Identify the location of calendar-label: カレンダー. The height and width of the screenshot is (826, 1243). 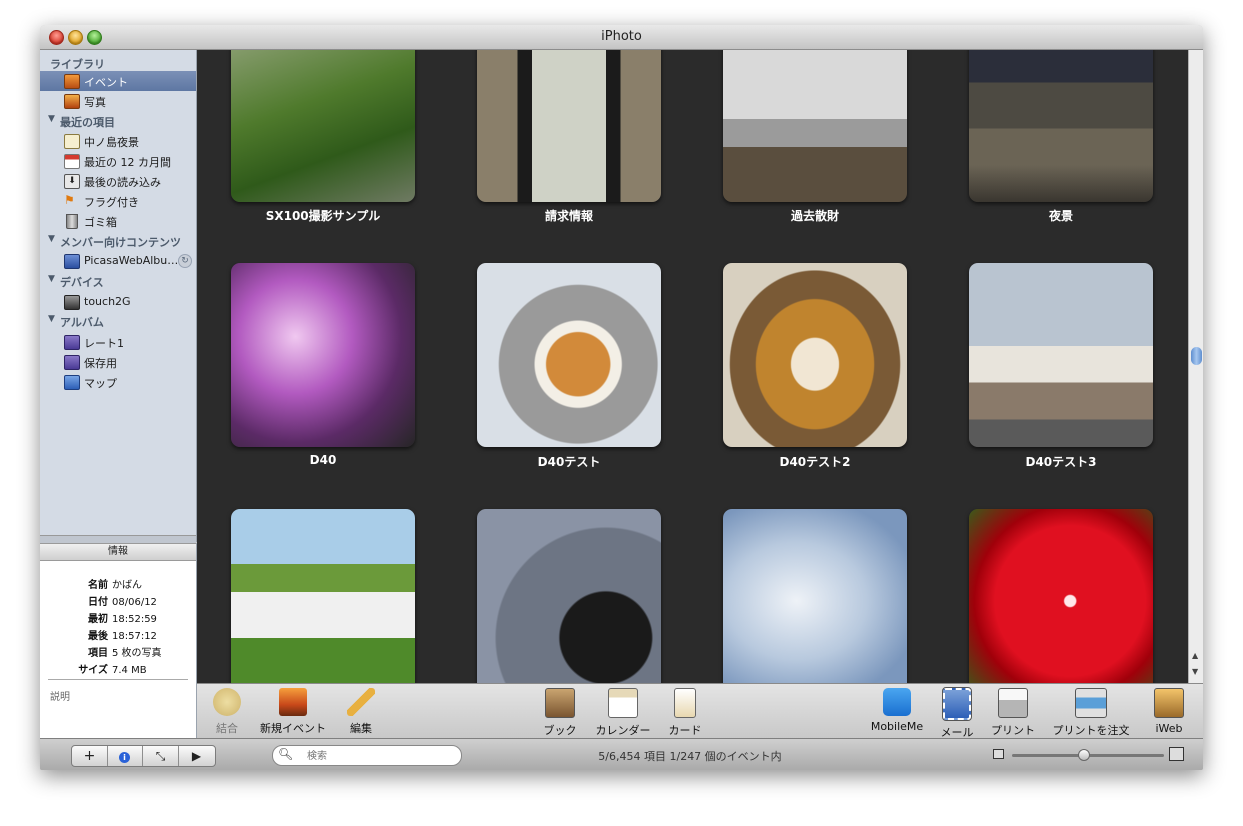
(623, 730).